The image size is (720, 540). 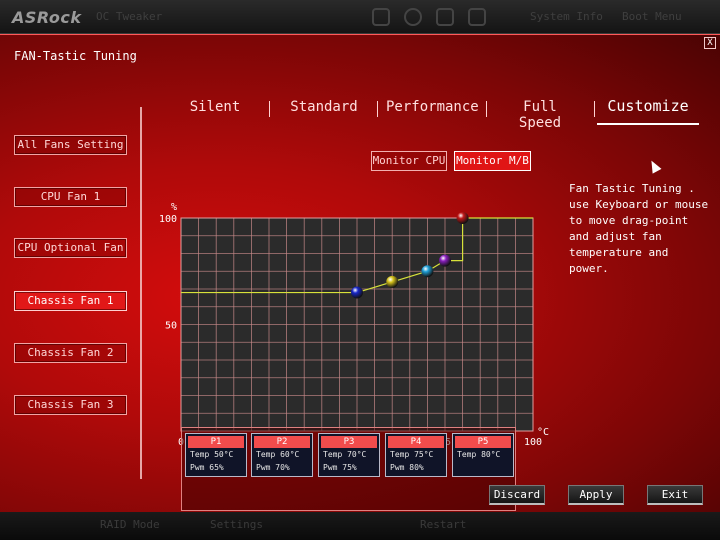 What do you see at coordinates (236, 524) in the screenshot?
I see `bottom-menu-item: Settings` at bounding box center [236, 524].